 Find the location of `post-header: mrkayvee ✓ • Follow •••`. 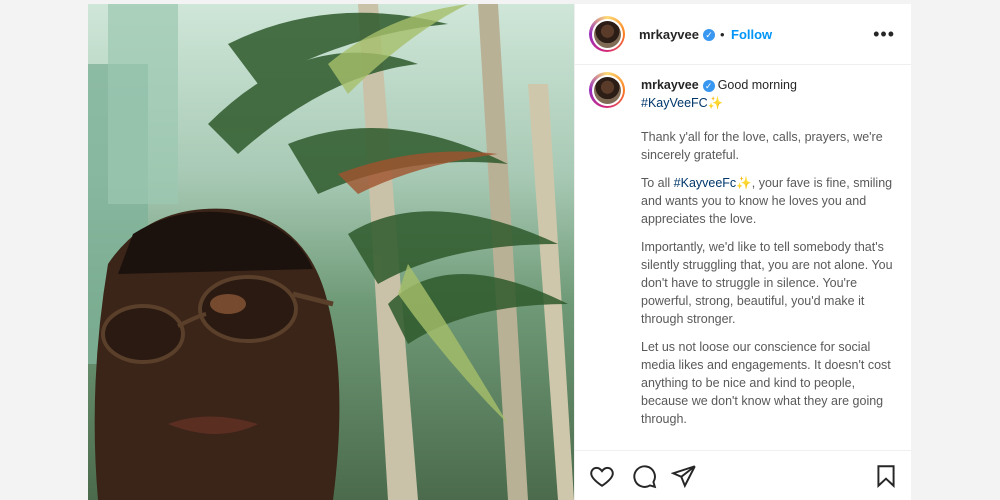

post-header: mrkayvee ✓ • Follow ••• is located at coordinates (743, 34).